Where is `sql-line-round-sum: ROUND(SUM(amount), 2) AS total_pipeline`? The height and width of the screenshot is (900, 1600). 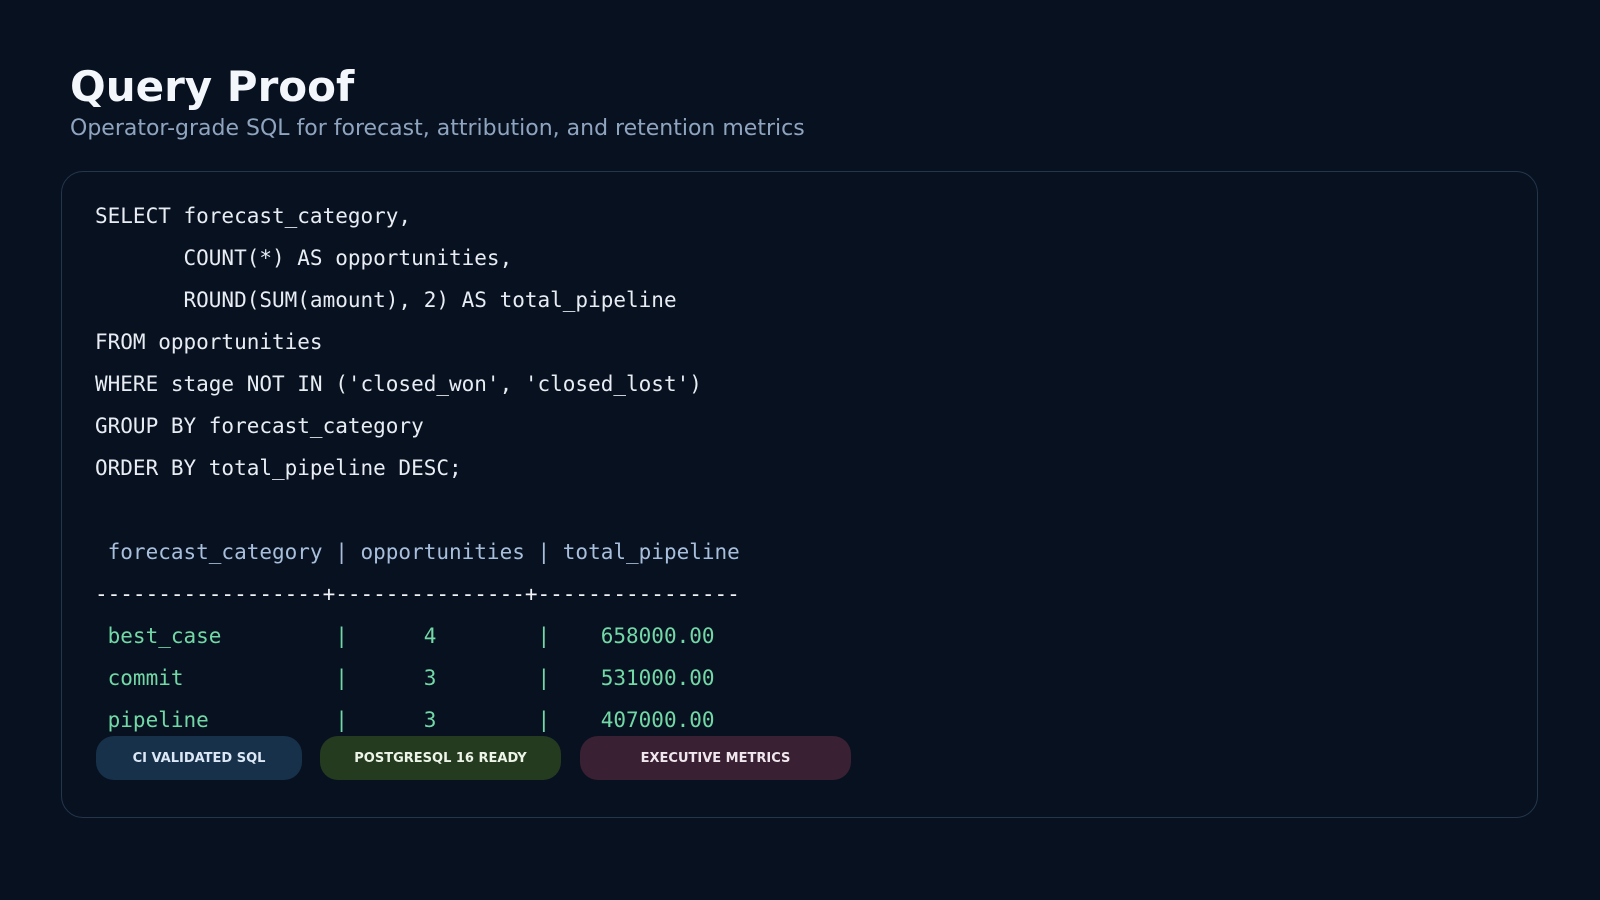 sql-line-round-sum: ROUND(SUM(amount), 2) AS total_pipeline is located at coordinates (386, 300).